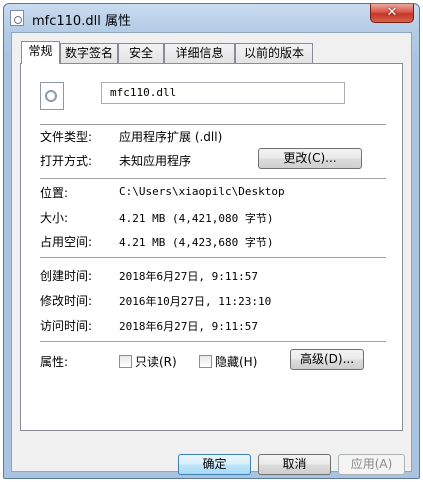 This screenshot has height=482, width=423. Describe the element at coordinates (40, 52) in the screenshot. I see `tab-general: 常规` at that location.